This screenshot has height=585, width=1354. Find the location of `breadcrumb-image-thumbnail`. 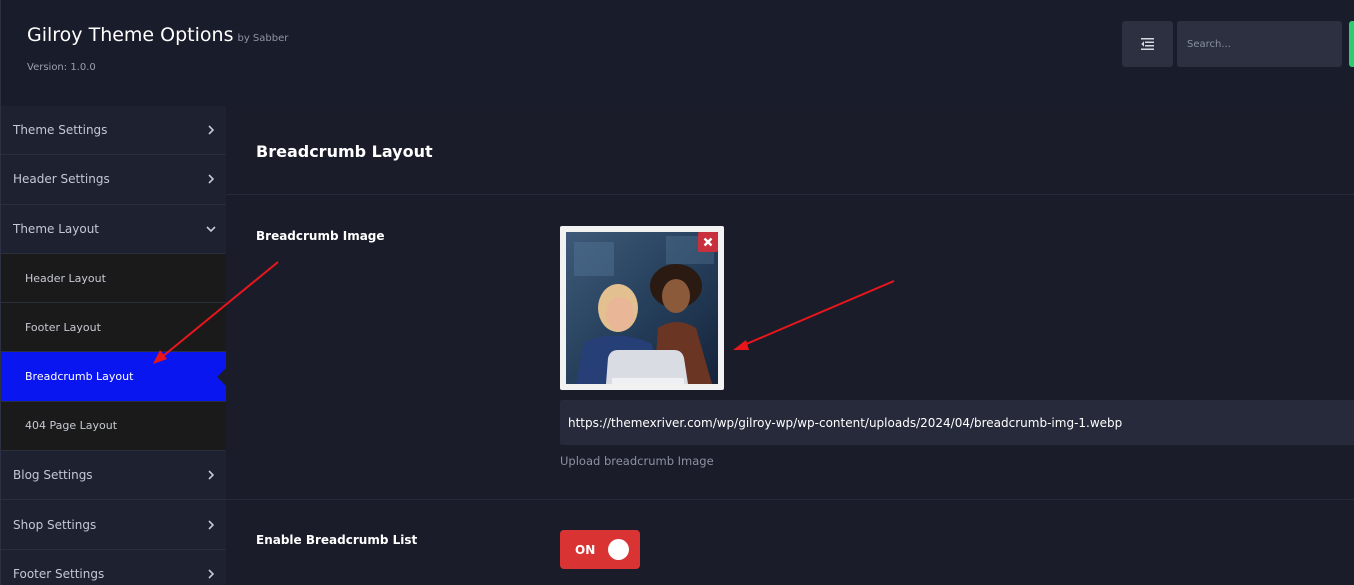

breadcrumb-image-thumbnail is located at coordinates (642, 308).